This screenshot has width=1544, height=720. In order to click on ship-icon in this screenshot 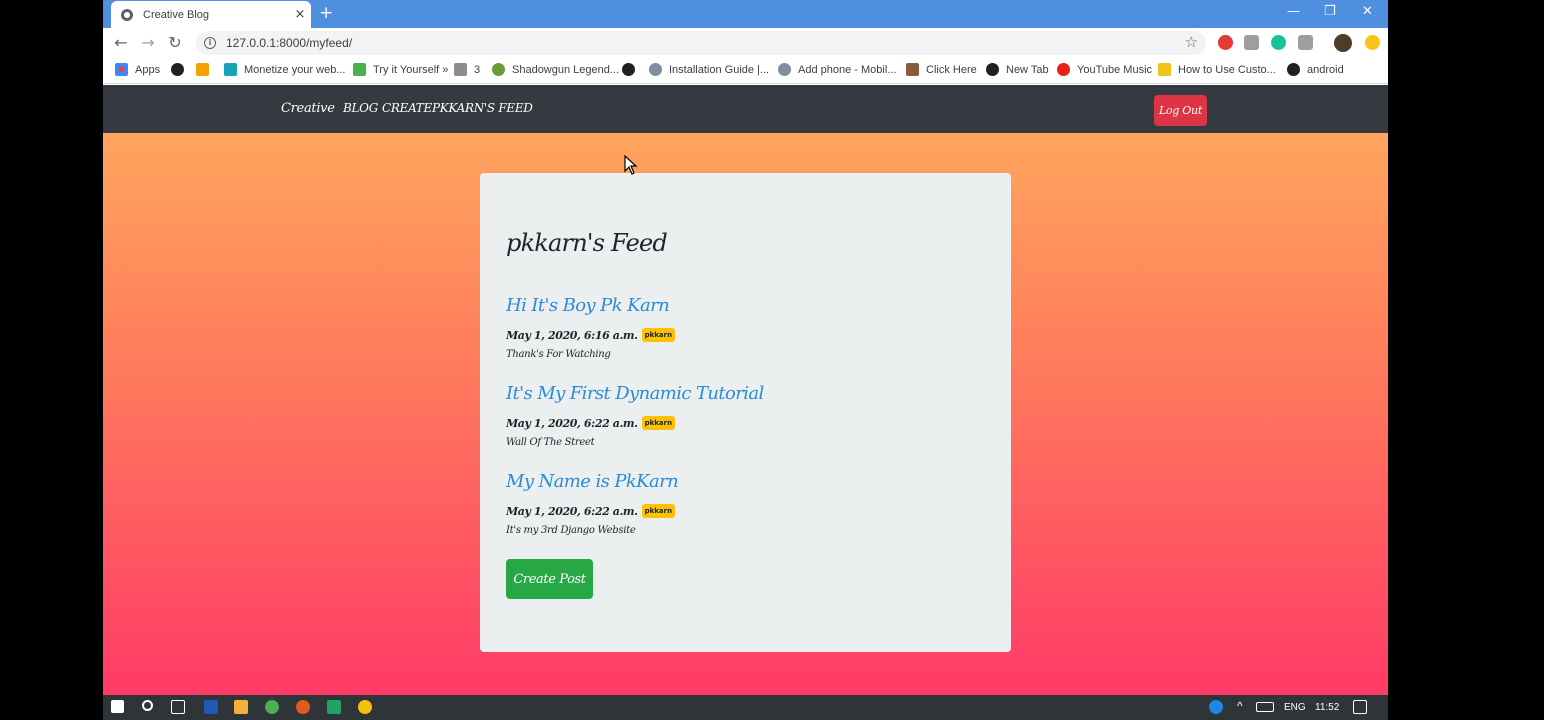, I will do `click(912, 69)`.